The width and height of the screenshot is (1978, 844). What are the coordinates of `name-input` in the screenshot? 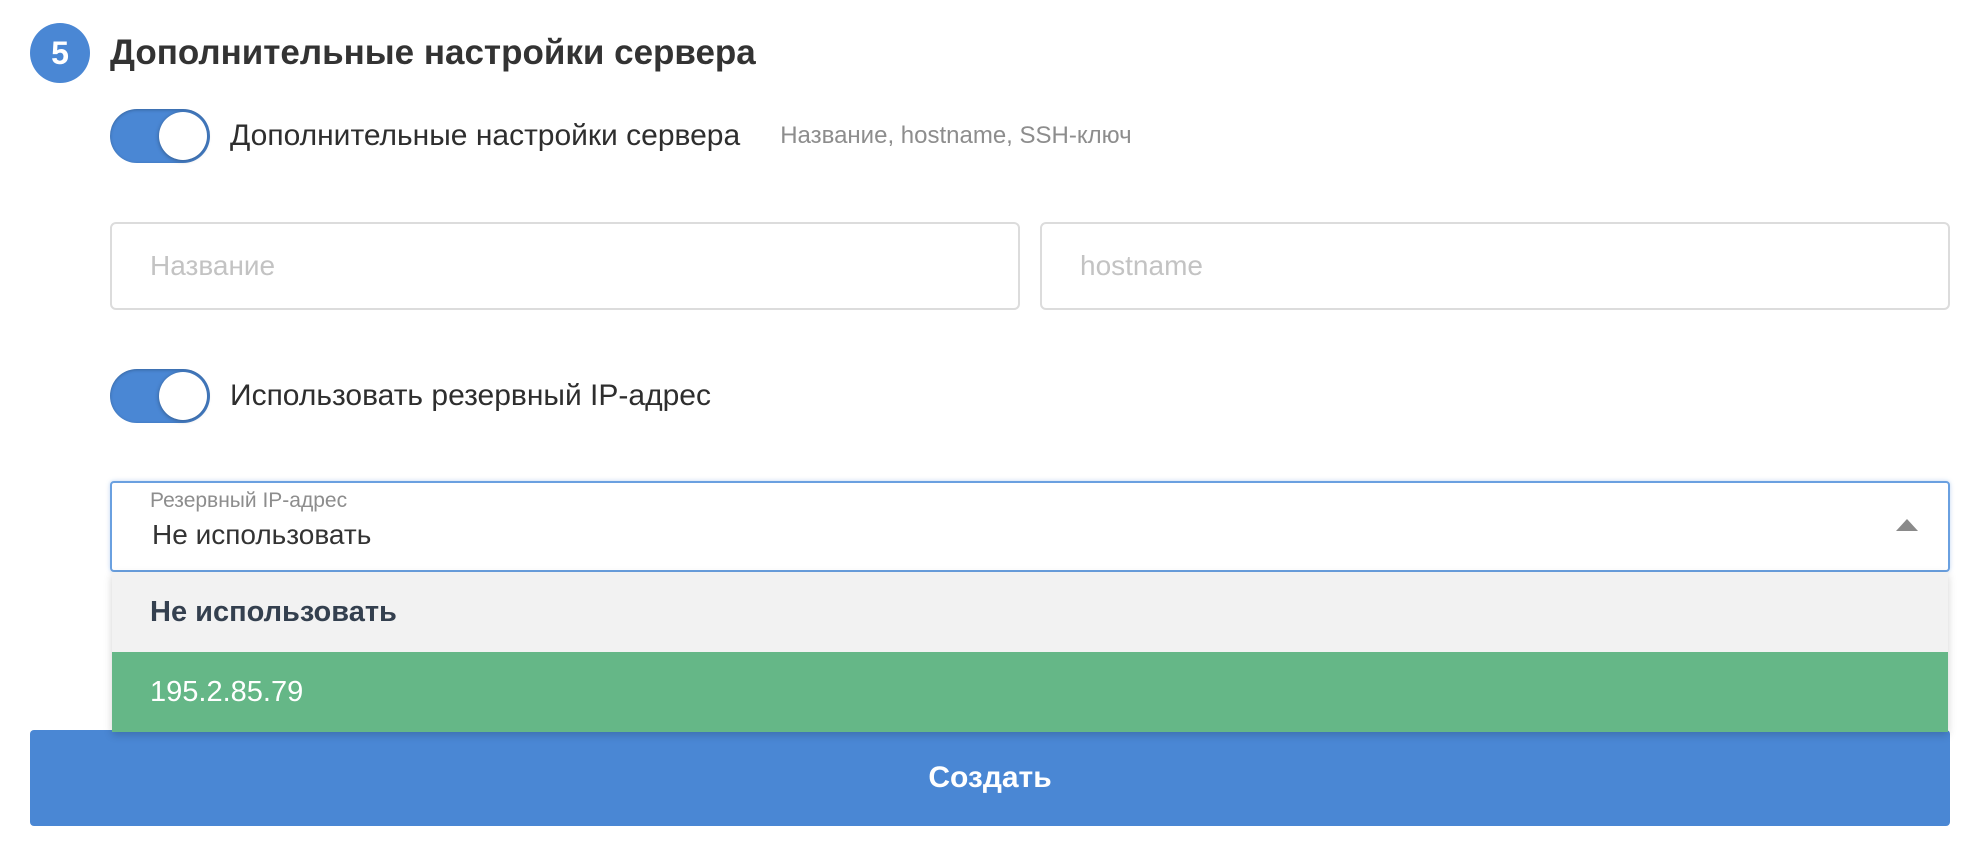 It's located at (565, 266).